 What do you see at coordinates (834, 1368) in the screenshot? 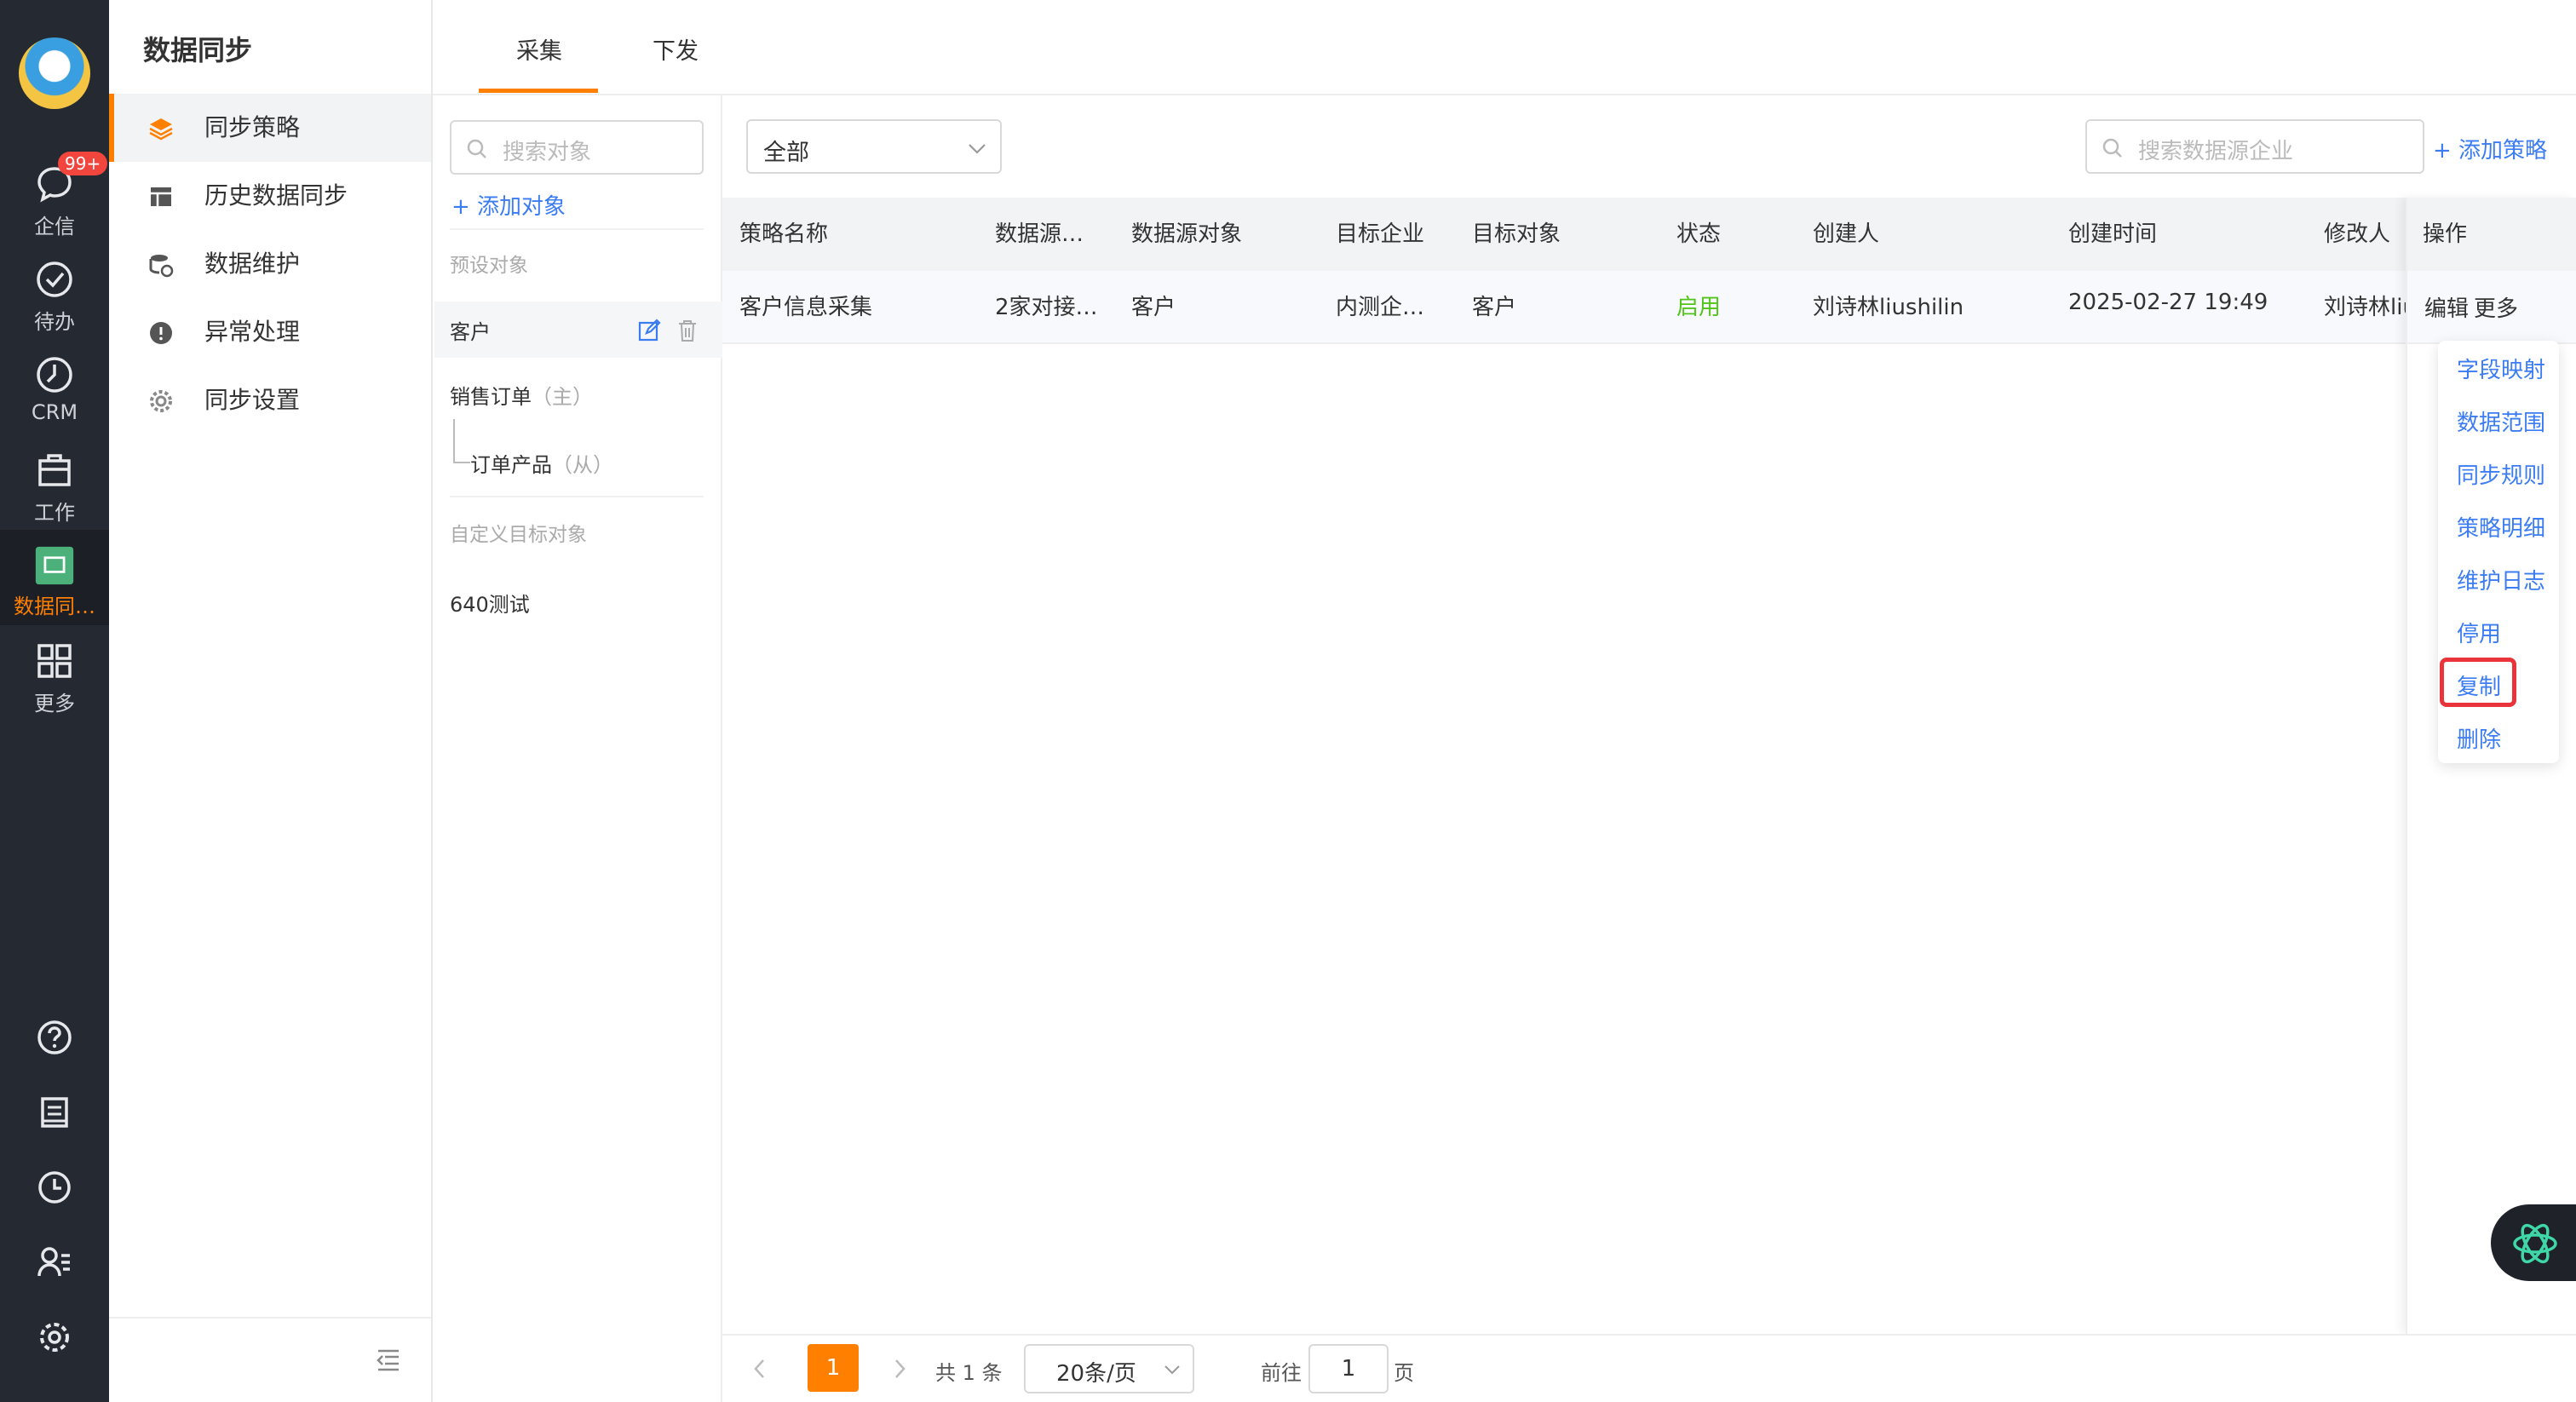
I see `page-number-current: 1` at bounding box center [834, 1368].